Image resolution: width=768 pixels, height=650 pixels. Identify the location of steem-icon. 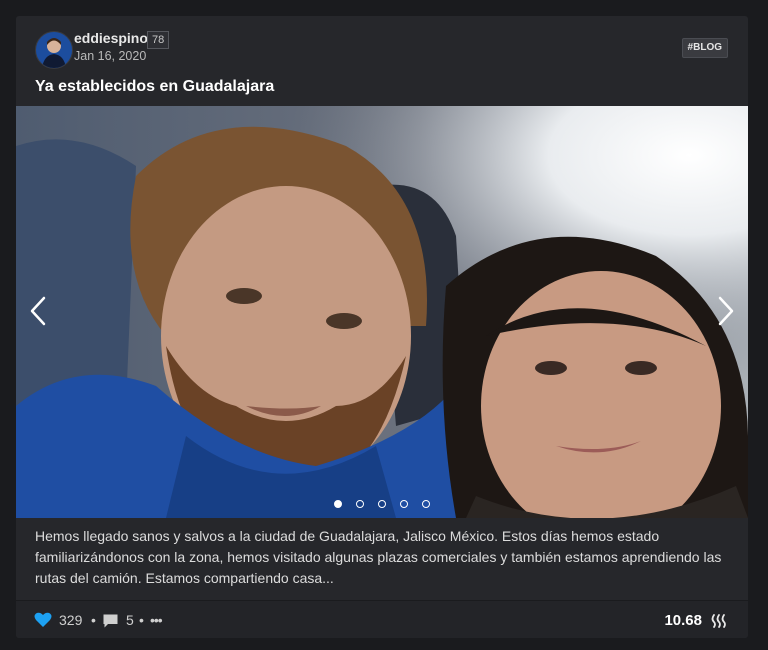
(718, 621).